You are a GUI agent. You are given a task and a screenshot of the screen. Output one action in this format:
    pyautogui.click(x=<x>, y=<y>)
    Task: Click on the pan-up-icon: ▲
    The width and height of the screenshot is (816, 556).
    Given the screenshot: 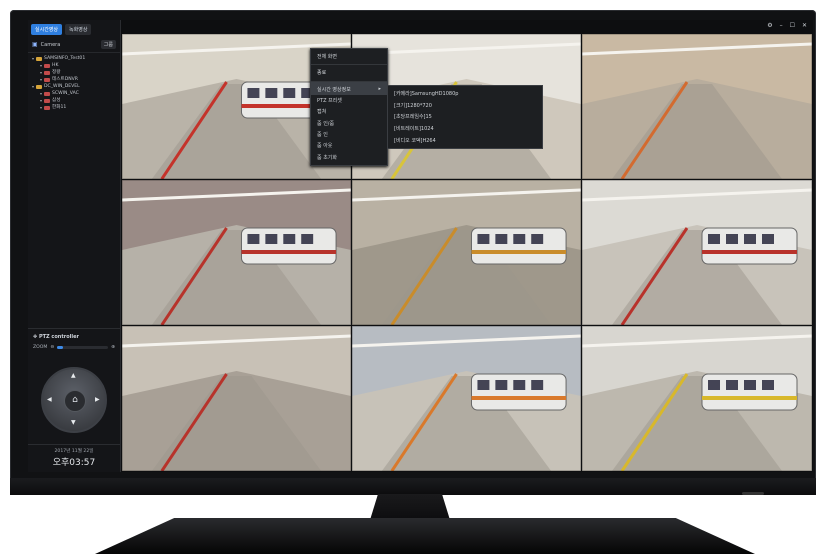 What is the action you would take?
    pyautogui.click(x=73, y=375)
    